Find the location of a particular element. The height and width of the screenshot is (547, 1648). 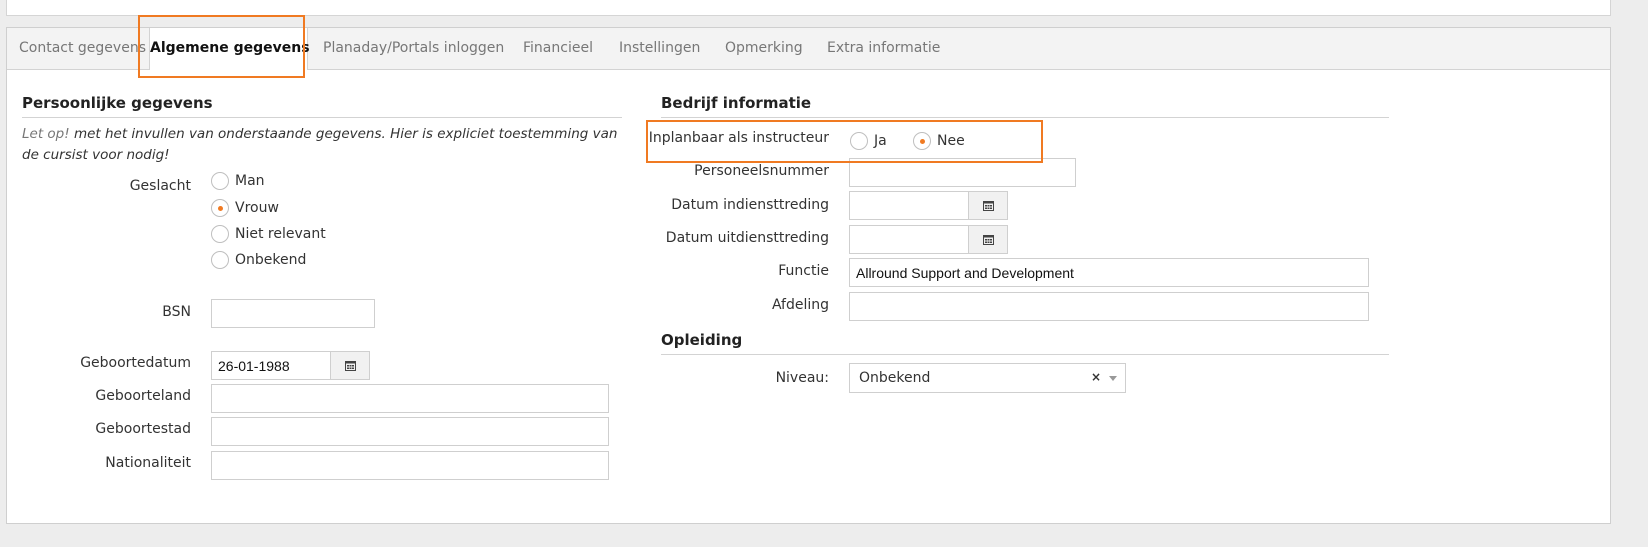

radio-label-vrouw: Vrouw is located at coordinates (257, 208).